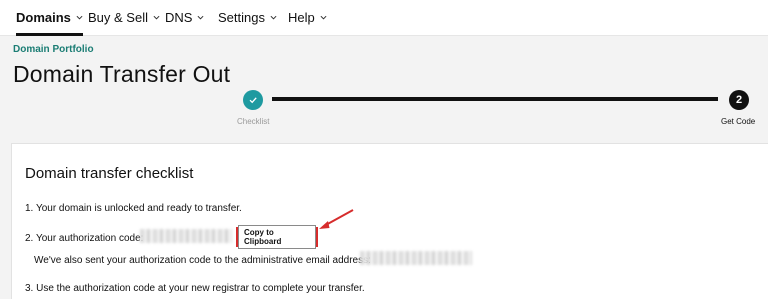  What do you see at coordinates (241, 17) in the screenshot?
I see `nav-settings-label: Settings` at bounding box center [241, 17].